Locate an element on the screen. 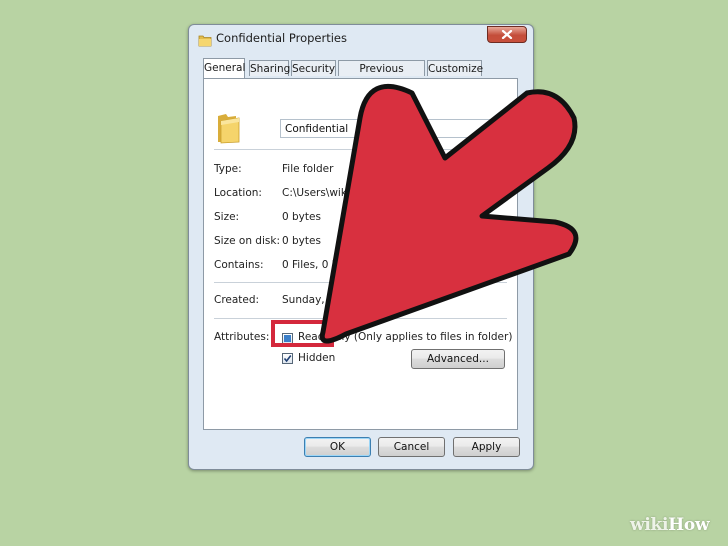 This screenshot has height=546, width=728. tab-general: General is located at coordinates (224, 68).